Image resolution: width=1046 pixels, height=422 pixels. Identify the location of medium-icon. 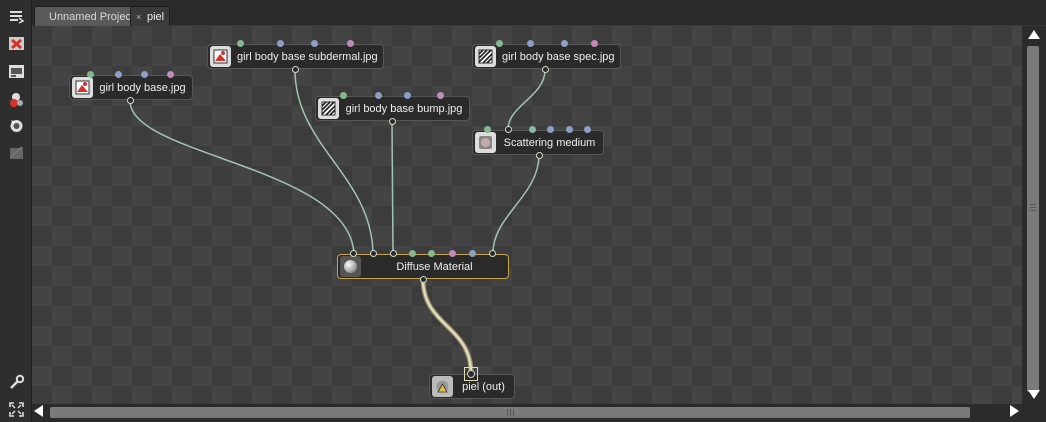
(485, 142).